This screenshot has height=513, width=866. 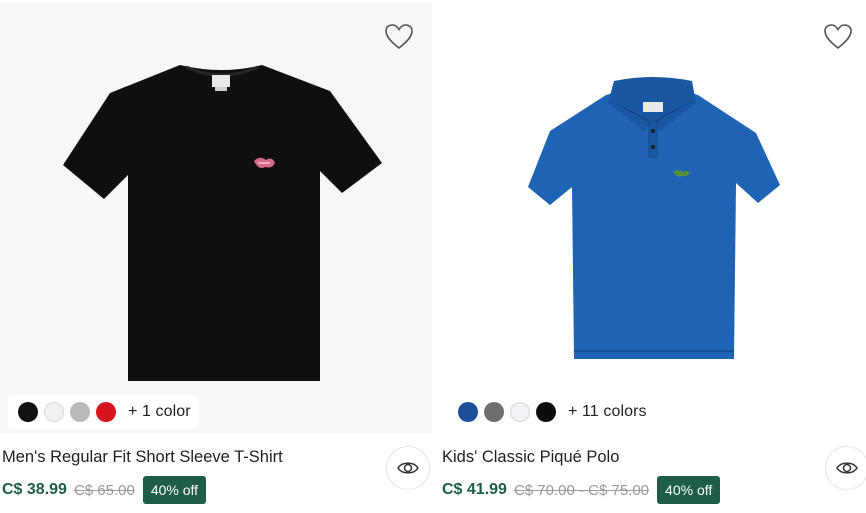 What do you see at coordinates (142, 457) in the screenshot?
I see `product-title: Men's Regular Fit Short Sleeve T-Shirt` at bounding box center [142, 457].